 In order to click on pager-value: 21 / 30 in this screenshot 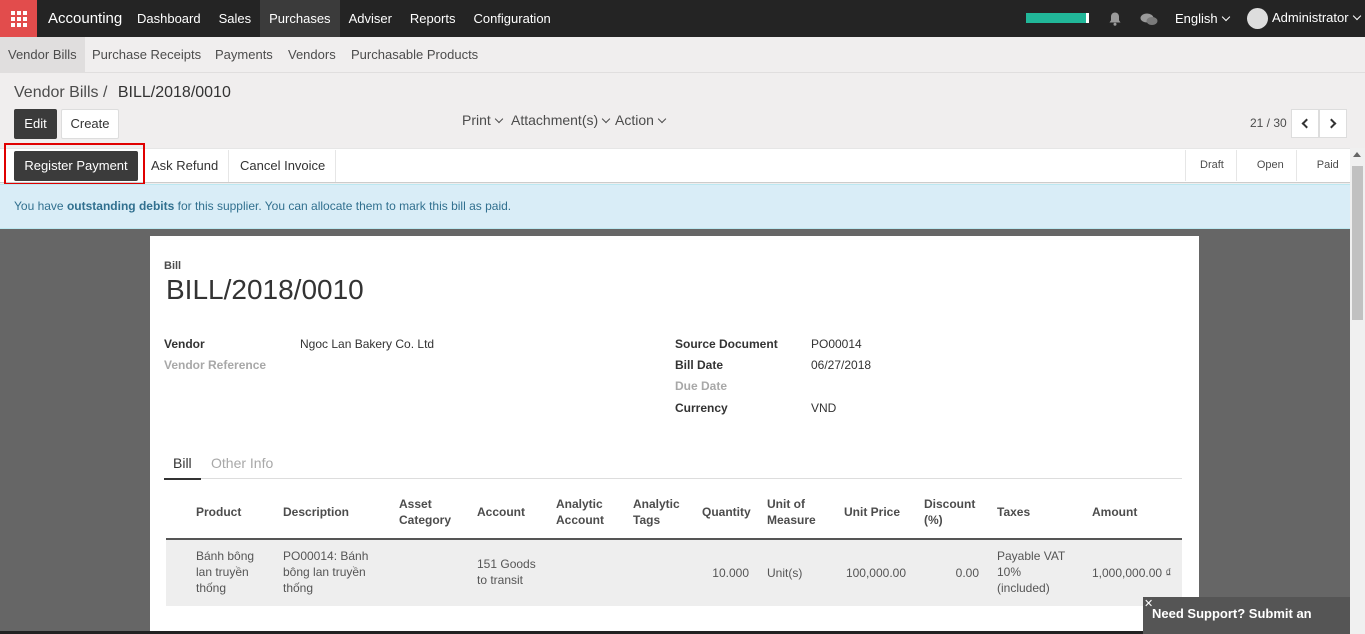, I will do `click(1268, 123)`.